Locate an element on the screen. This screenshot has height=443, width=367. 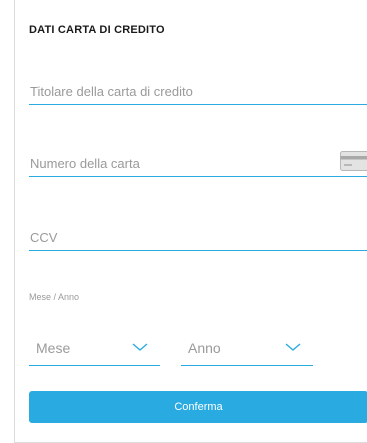
confirm-button: Conferma is located at coordinates (198, 407).